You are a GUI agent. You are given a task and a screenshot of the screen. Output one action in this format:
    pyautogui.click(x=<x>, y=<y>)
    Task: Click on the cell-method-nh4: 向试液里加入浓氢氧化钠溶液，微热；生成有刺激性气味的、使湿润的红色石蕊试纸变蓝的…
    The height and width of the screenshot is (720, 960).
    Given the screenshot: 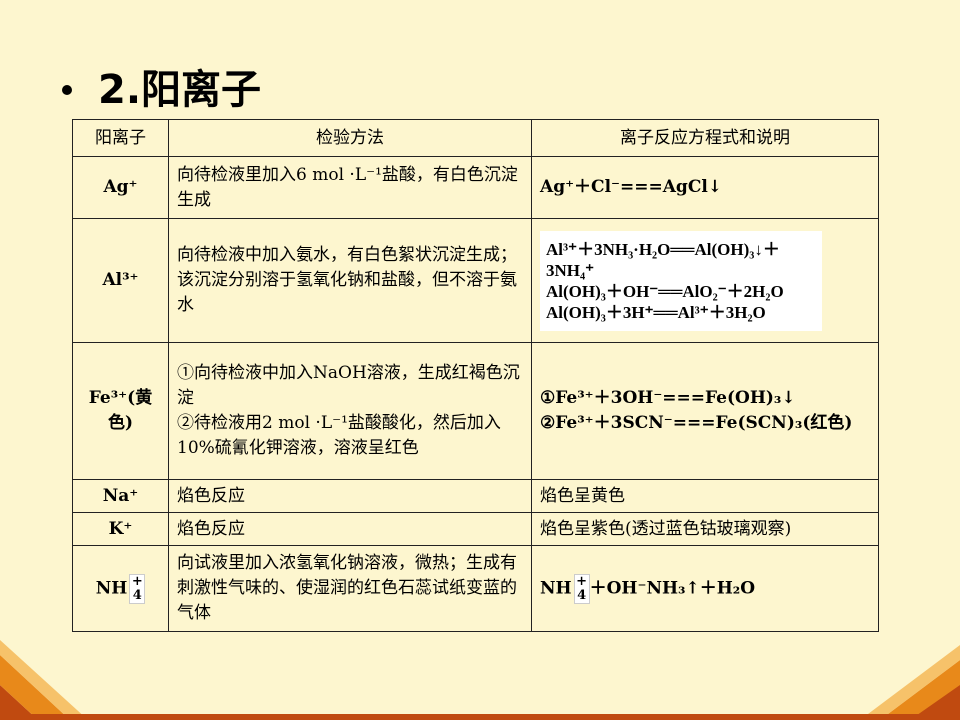 What is the action you would take?
    pyautogui.click(x=350, y=588)
    